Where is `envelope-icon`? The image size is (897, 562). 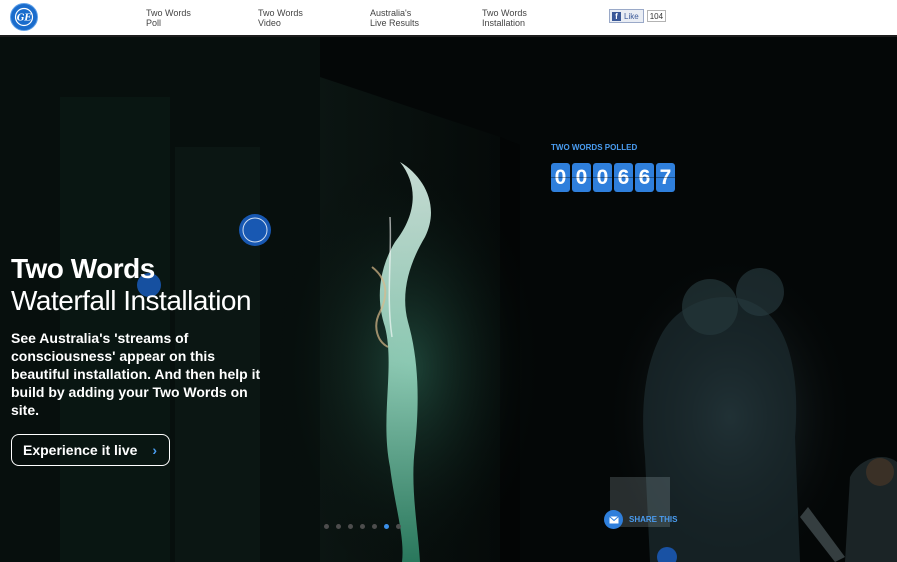
envelope-icon is located at coordinates (613, 519).